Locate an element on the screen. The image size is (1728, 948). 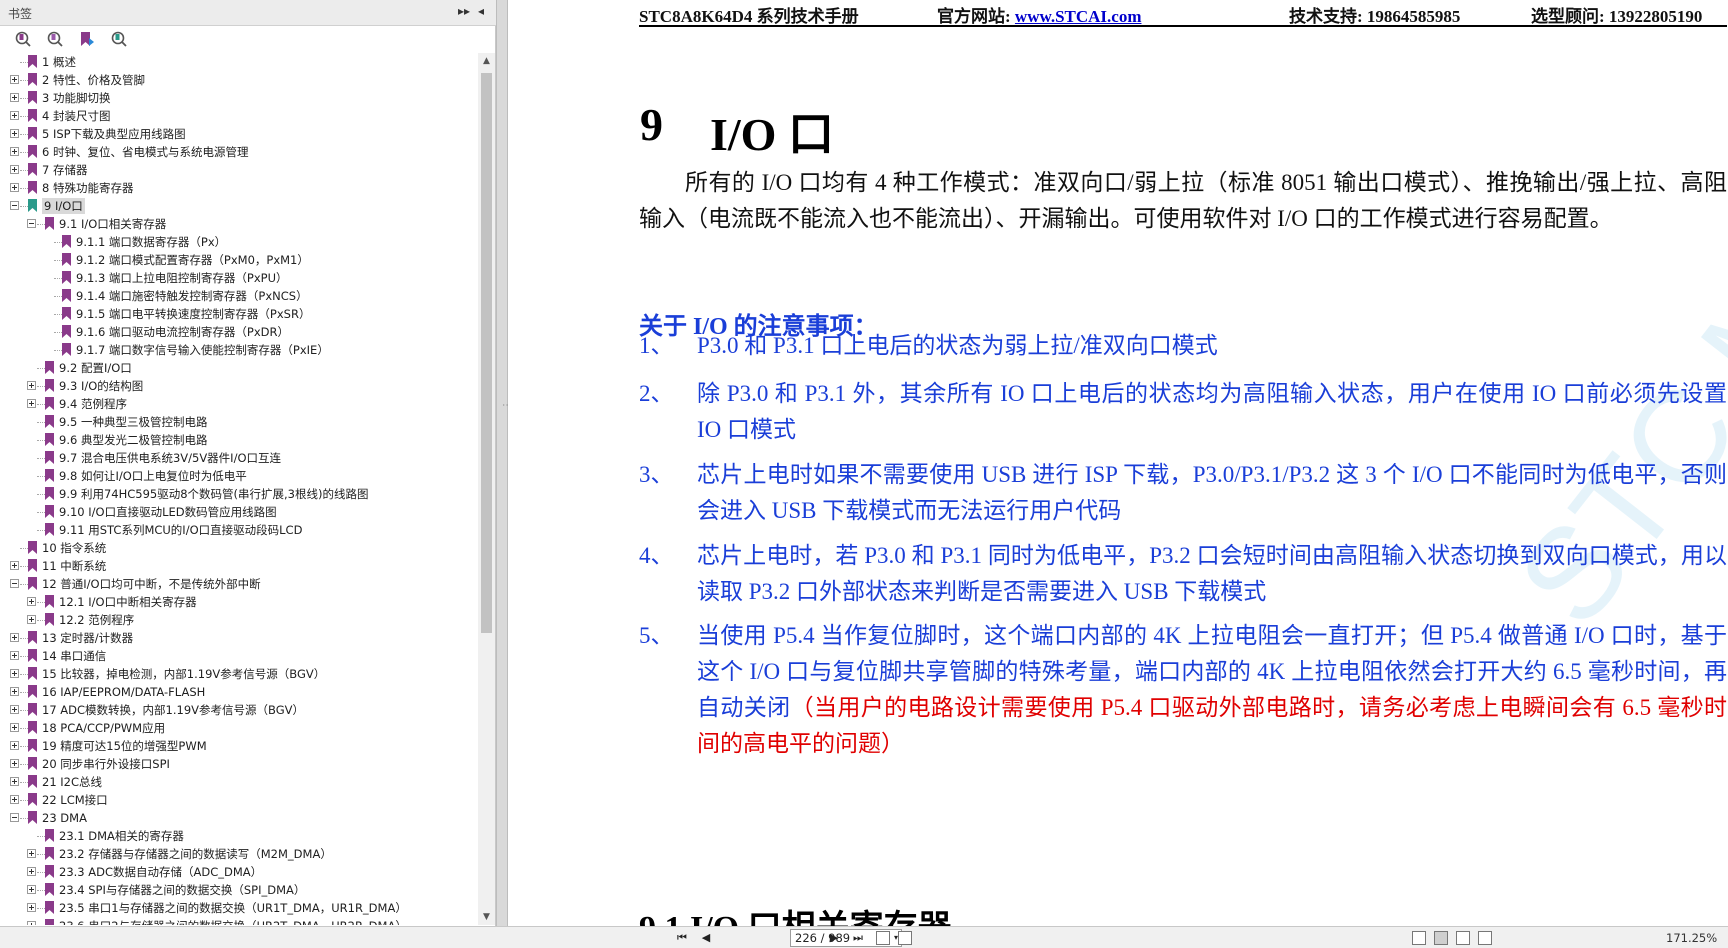
bookmark-item: 9 I/O口 is located at coordinates (239, 206).